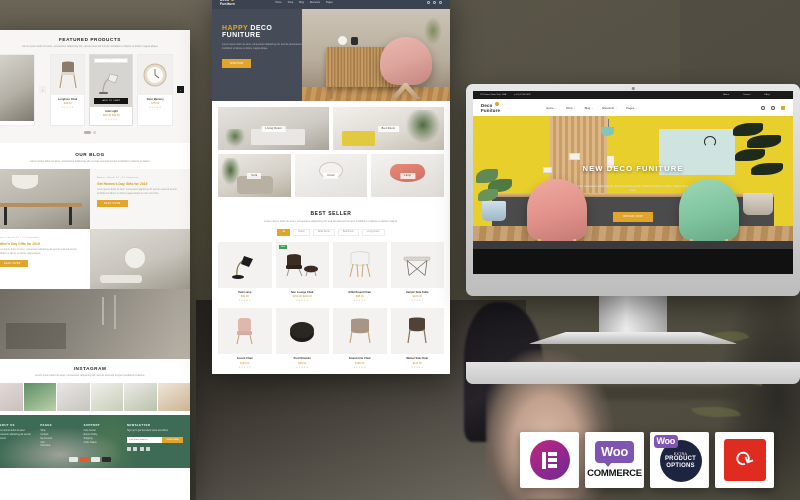  What do you see at coordinates (237, 63) in the screenshot?
I see `hero-shop-now-button: SHOP NOW` at bounding box center [237, 63].